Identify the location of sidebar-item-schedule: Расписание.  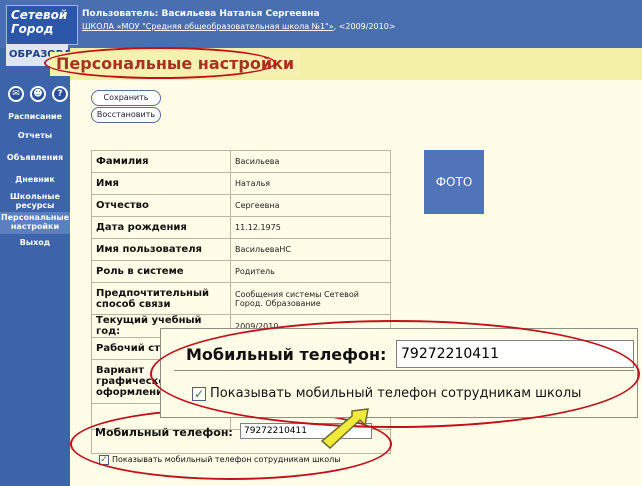
(35, 116).